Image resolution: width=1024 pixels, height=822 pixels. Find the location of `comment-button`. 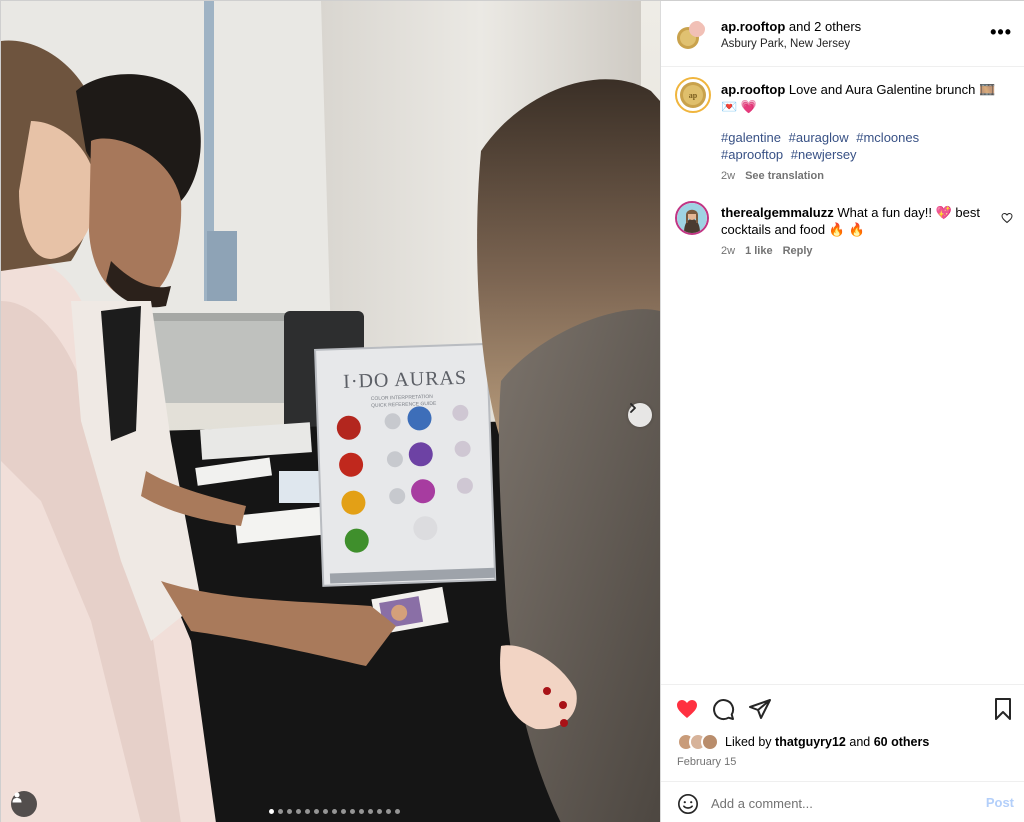

comment-button is located at coordinates (723, 711).